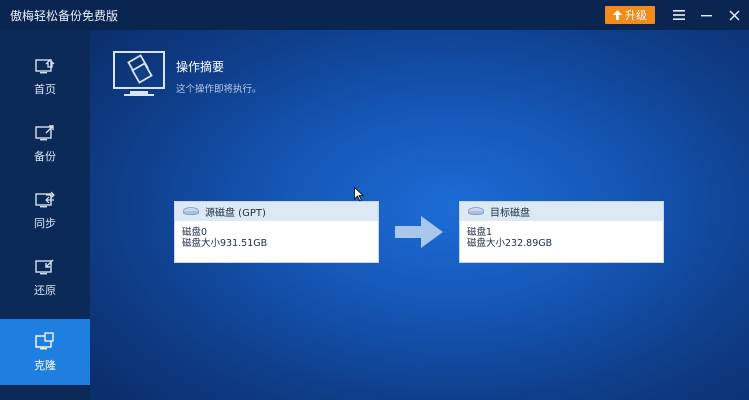 Image resolution: width=749 pixels, height=400 pixels. What do you see at coordinates (561, 211) in the screenshot?
I see `target-disk-header: 目标磁盘` at bounding box center [561, 211].